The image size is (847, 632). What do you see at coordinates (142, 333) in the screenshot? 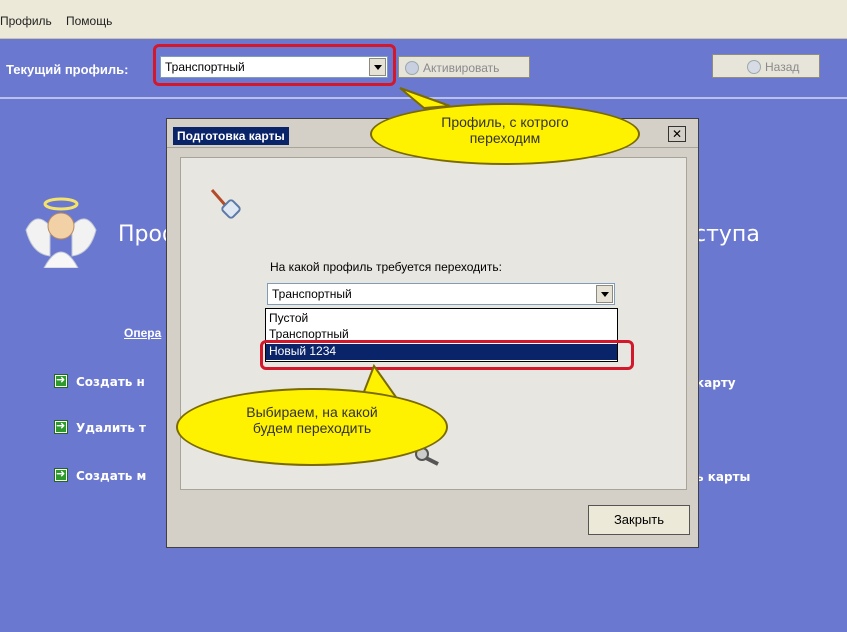
I see `operations-link: Опера` at bounding box center [142, 333].